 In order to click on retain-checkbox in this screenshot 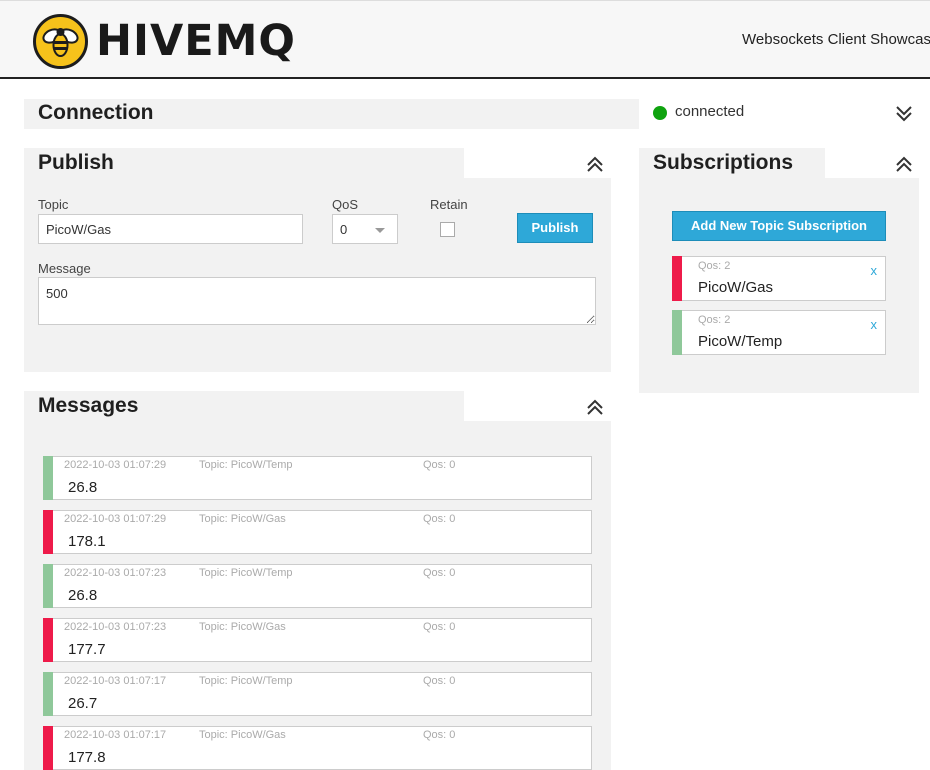, I will do `click(447, 229)`.